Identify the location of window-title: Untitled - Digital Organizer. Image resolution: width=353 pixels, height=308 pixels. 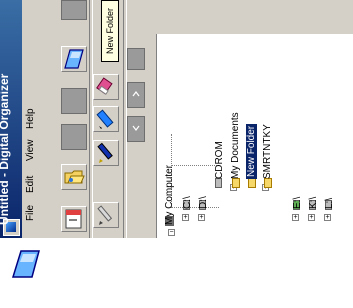
(5, 149).